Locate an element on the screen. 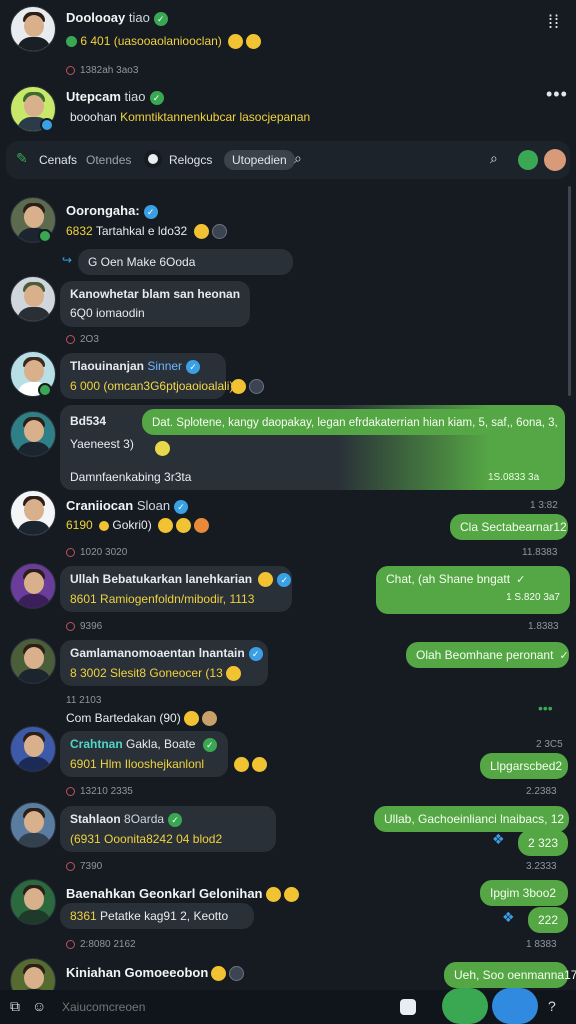 The height and width of the screenshot is (1024, 576). chat-preview: 6190 Gokri0) is located at coordinates (138, 526).